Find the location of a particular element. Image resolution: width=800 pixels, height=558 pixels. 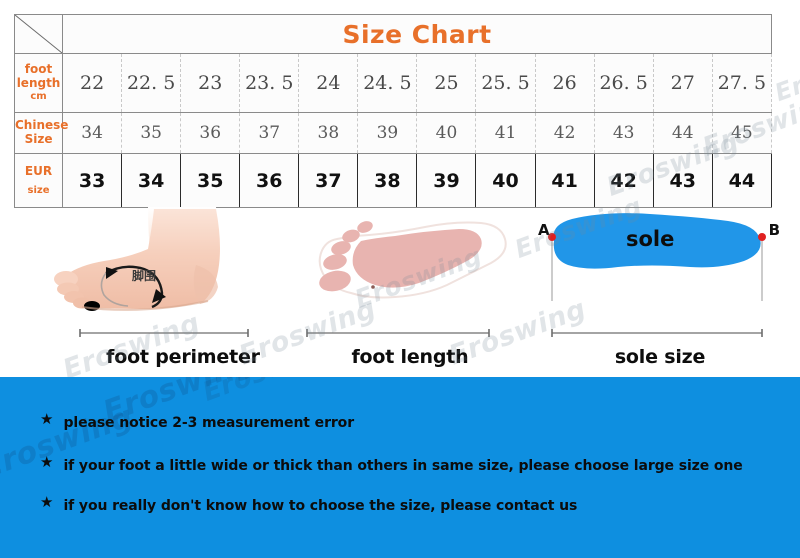

cell-chinese-size: 39 is located at coordinates (387, 133).